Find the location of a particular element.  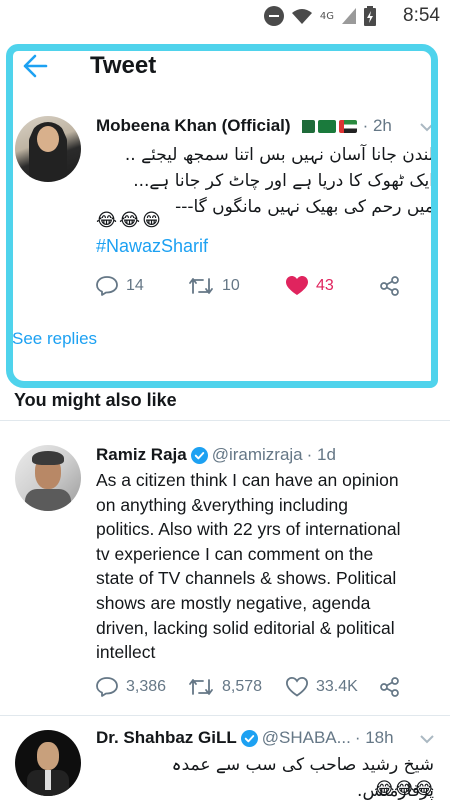

pakistan-flag-icon is located at coordinates (305, 126).